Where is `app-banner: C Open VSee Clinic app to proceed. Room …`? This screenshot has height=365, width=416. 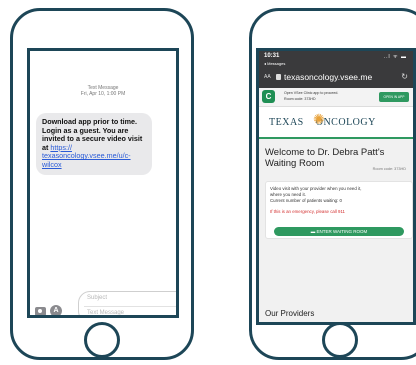 app-banner: C Open VSee Clinic app to proceed. Room … is located at coordinates (336, 97).